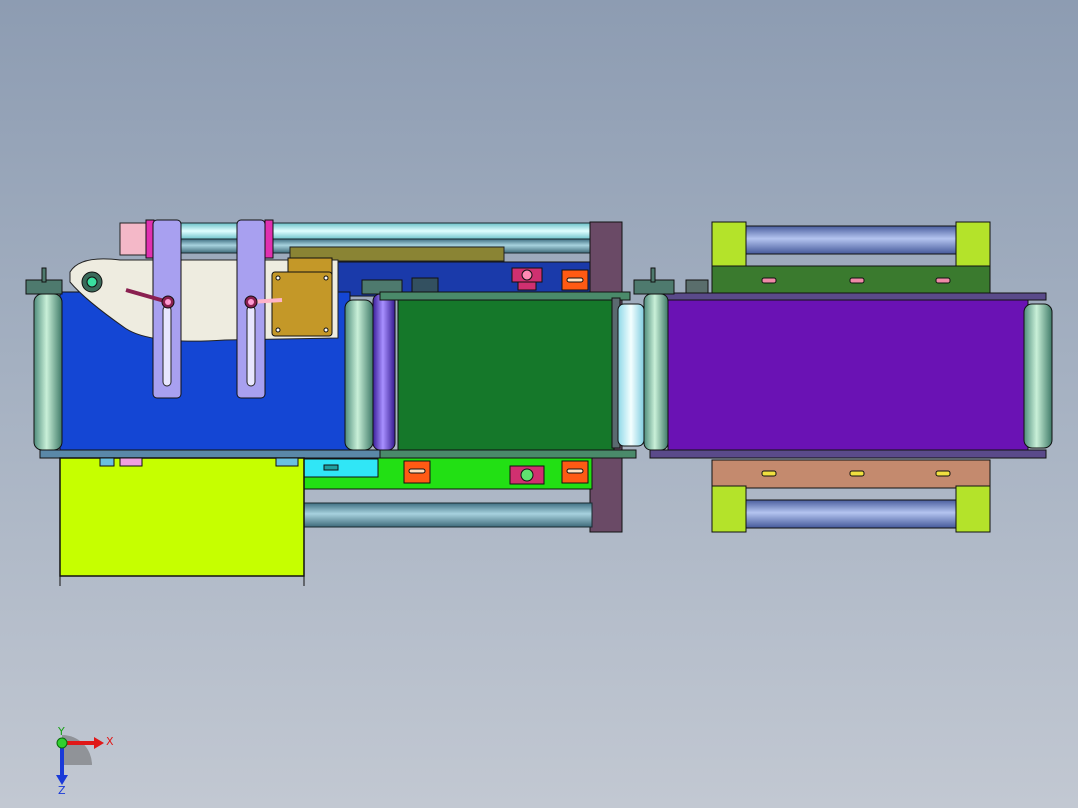 The width and height of the screenshot is (1078, 808). What do you see at coordinates (92, 282) in the screenshot?
I see `green-knob` at bounding box center [92, 282].